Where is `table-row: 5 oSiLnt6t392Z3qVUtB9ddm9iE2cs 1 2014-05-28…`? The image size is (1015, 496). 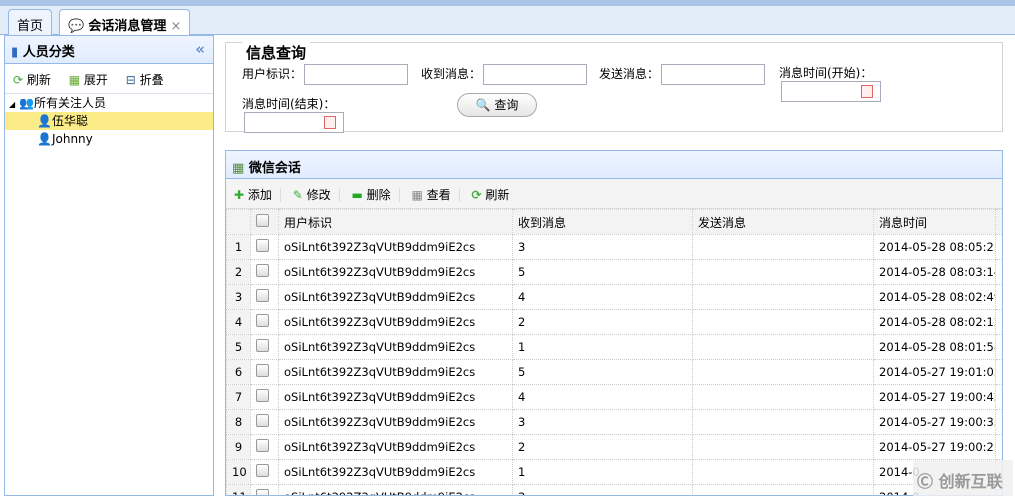
table-row: 5 oSiLnt6t392Z3qVUtB9ddm9iE2cs 1 2014-05-28… is located at coordinates (614, 347).